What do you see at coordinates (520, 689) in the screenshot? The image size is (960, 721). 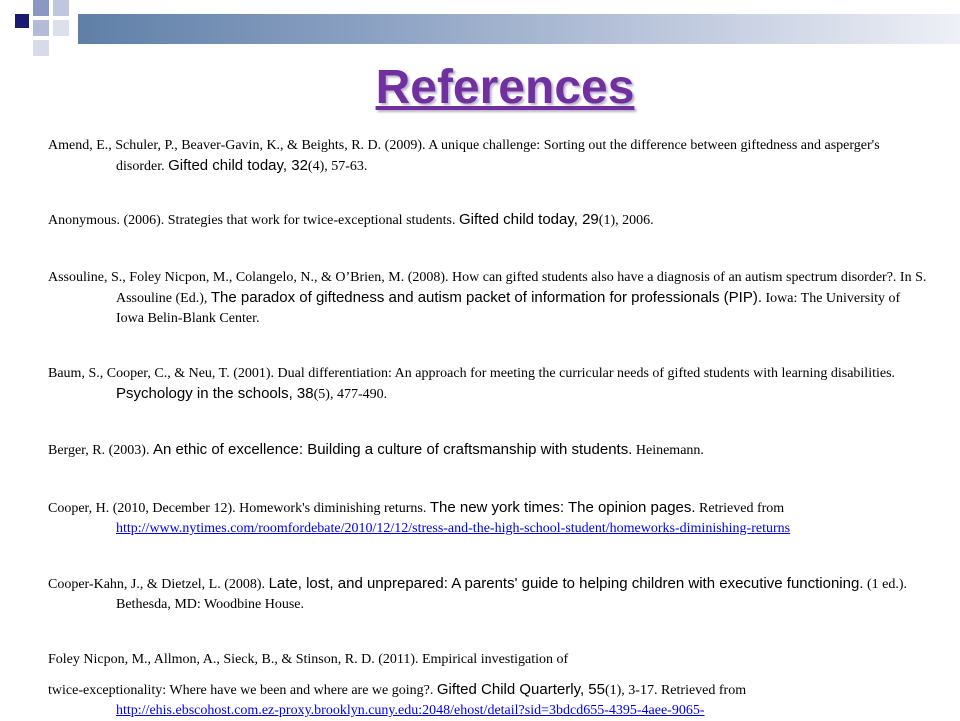 I see `reference-source: Gifted Child Quarterly, 55` at bounding box center [520, 689].